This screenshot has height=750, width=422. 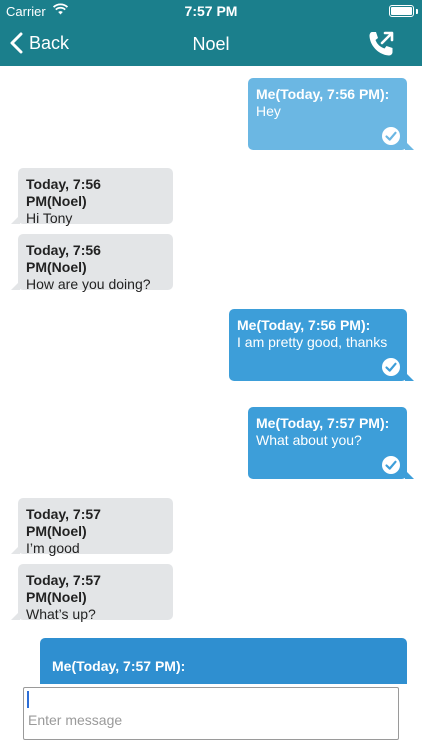 I want to click on message-bubble-outgoing: Me(Today, 7:57 PM): What about you?, so click(x=331, y=443).